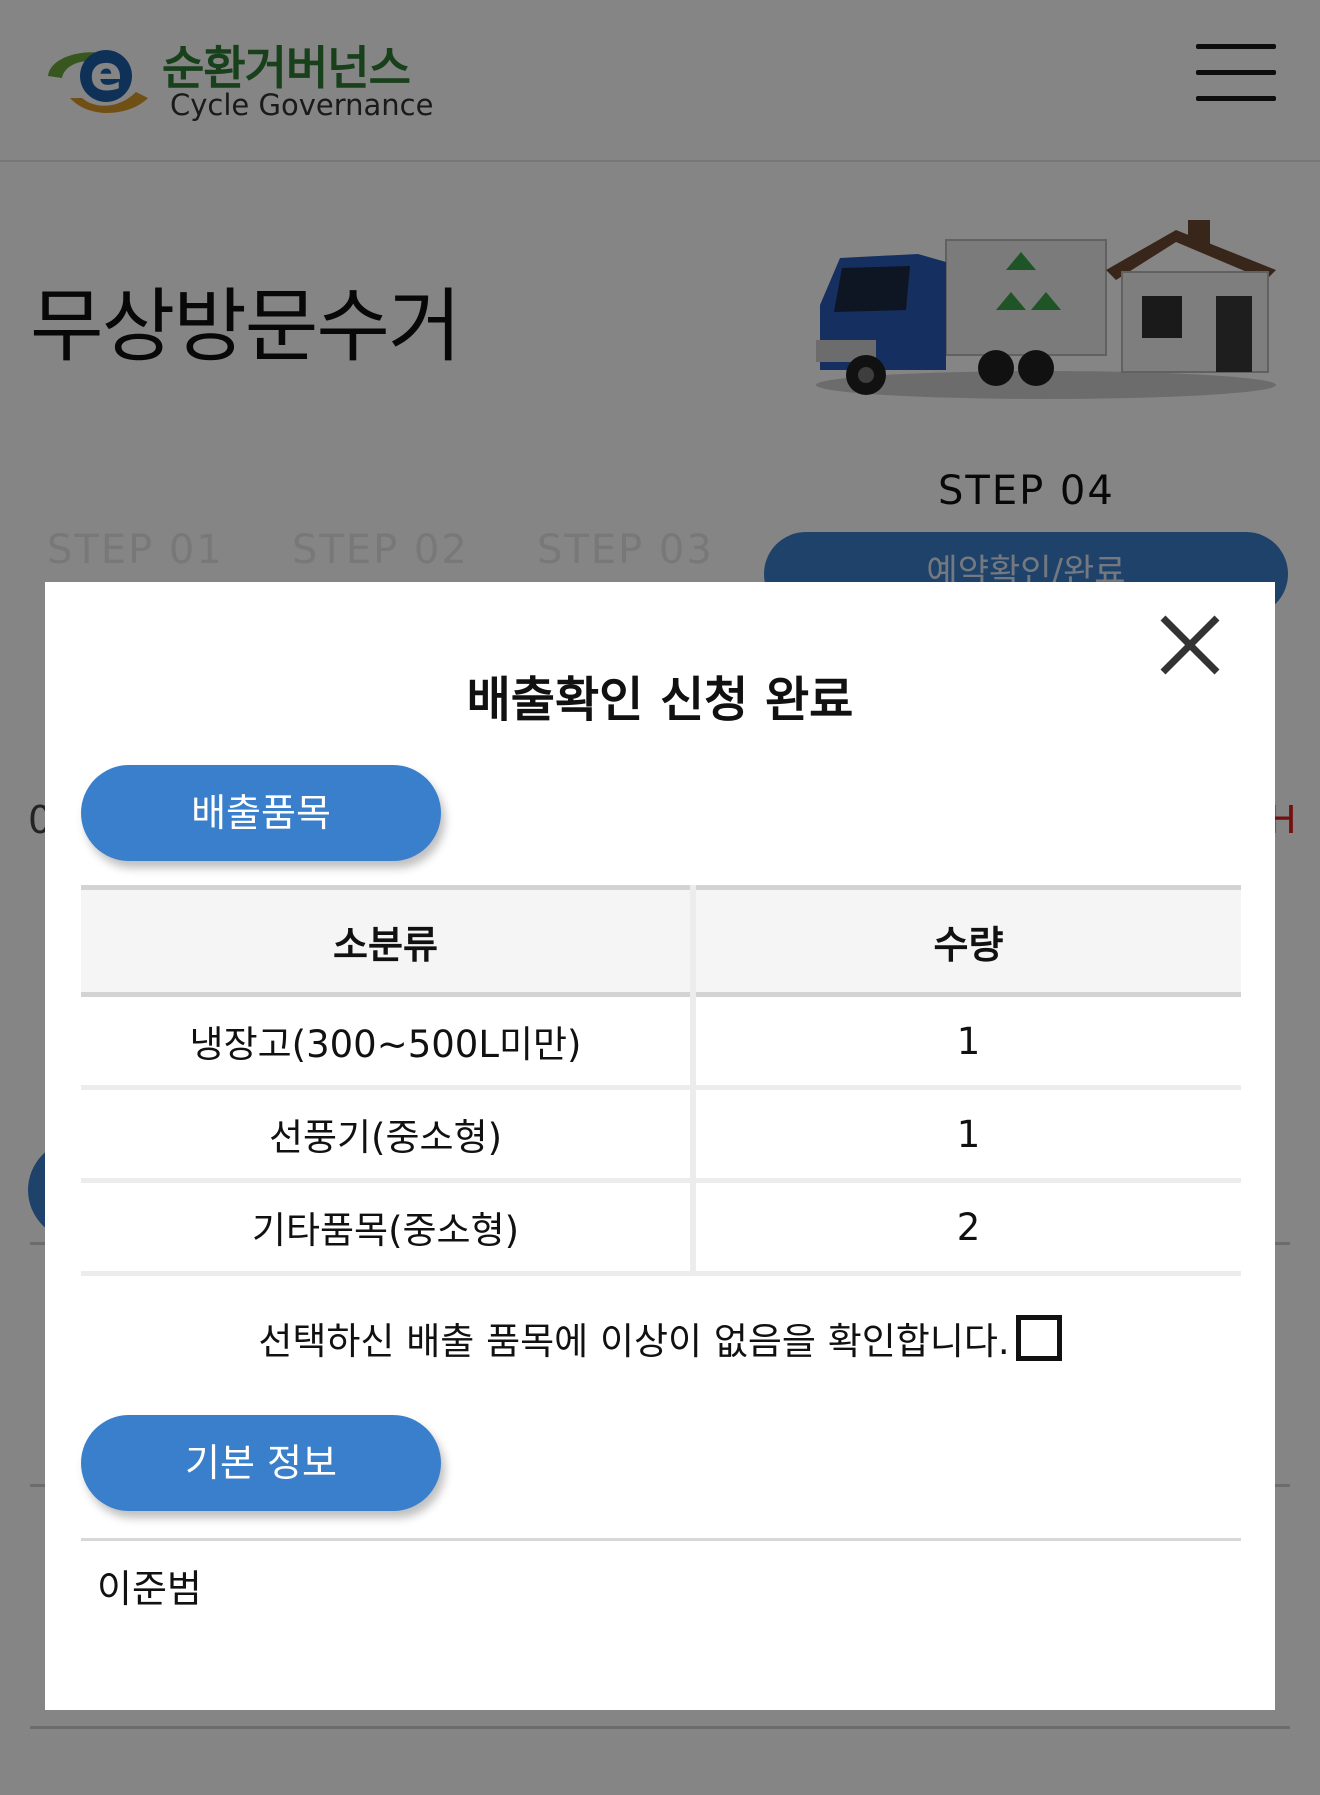 This screenshot has width=1320, height=1795. What do you see at coordinates (388, 1228) in the screenshot?
I see `item-name-cell: 기타품목(중소형)` at bounding box center [388, 1228].